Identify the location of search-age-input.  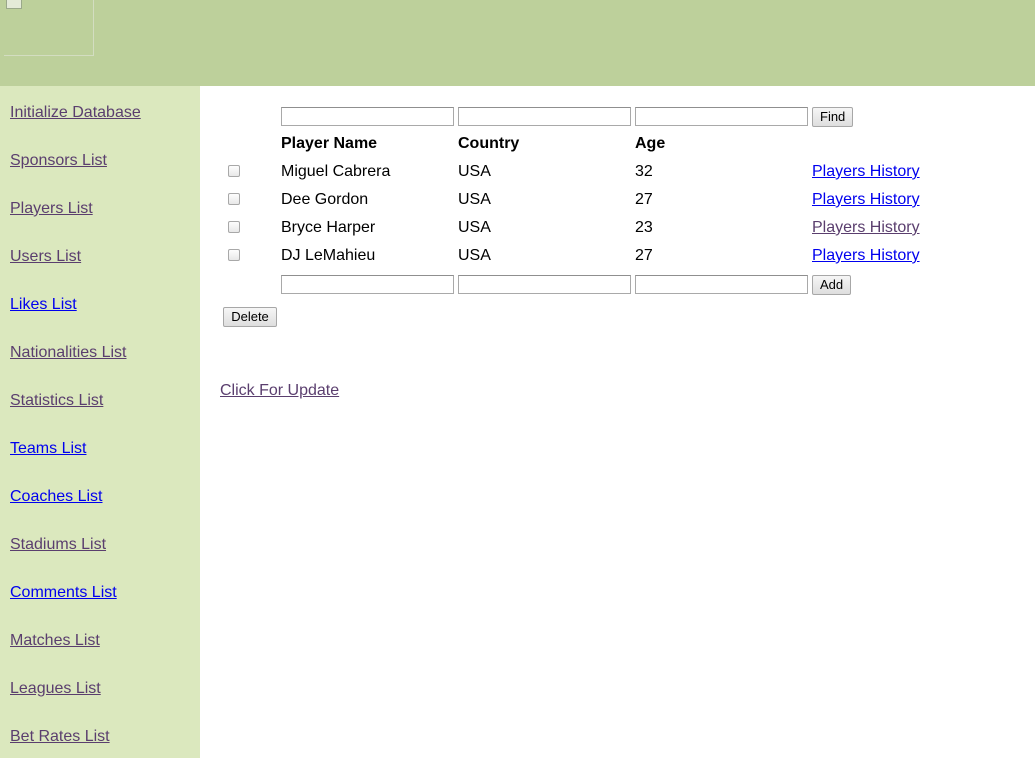
(721, 116).